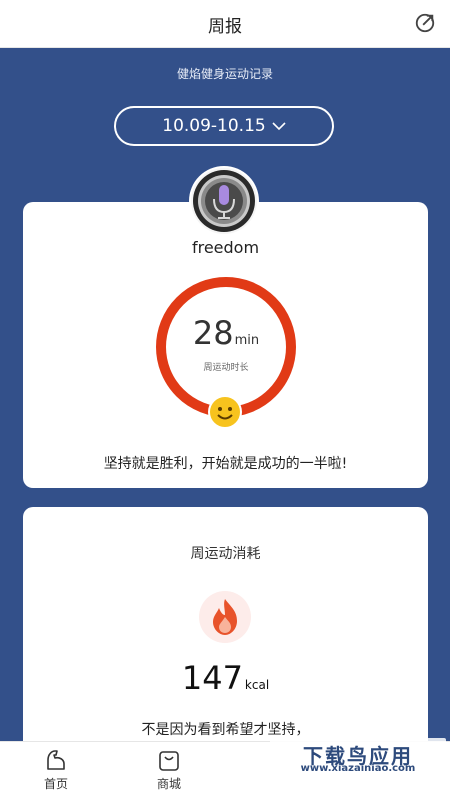 This screenshot has height=800, width=450. Describe the element at coordinates (55, 784) in the screenshot. I see `tab-home-label: 首页` at that location.